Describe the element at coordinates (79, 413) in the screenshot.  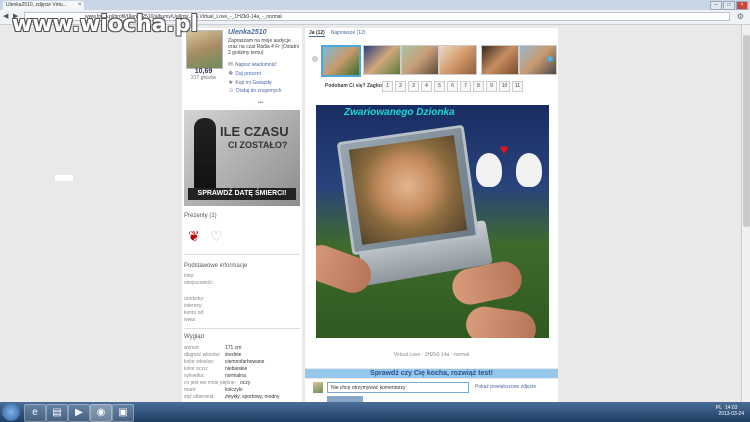
I see `media-player-icon: ▶` at that location.